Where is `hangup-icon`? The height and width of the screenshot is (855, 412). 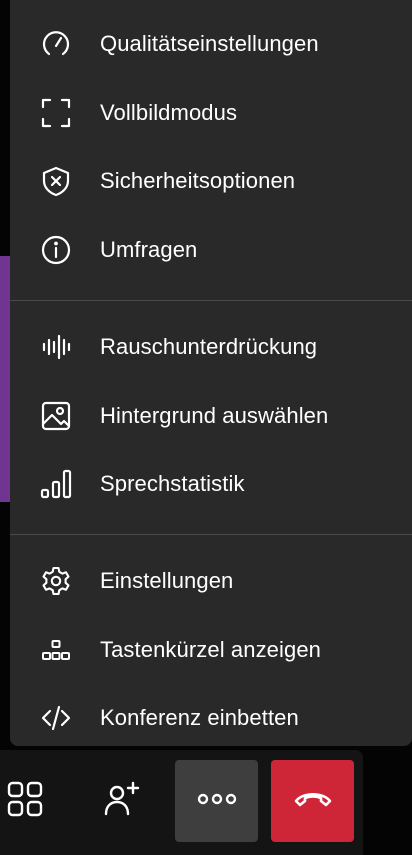
hangup-icon is located at coordinates (313, 801).